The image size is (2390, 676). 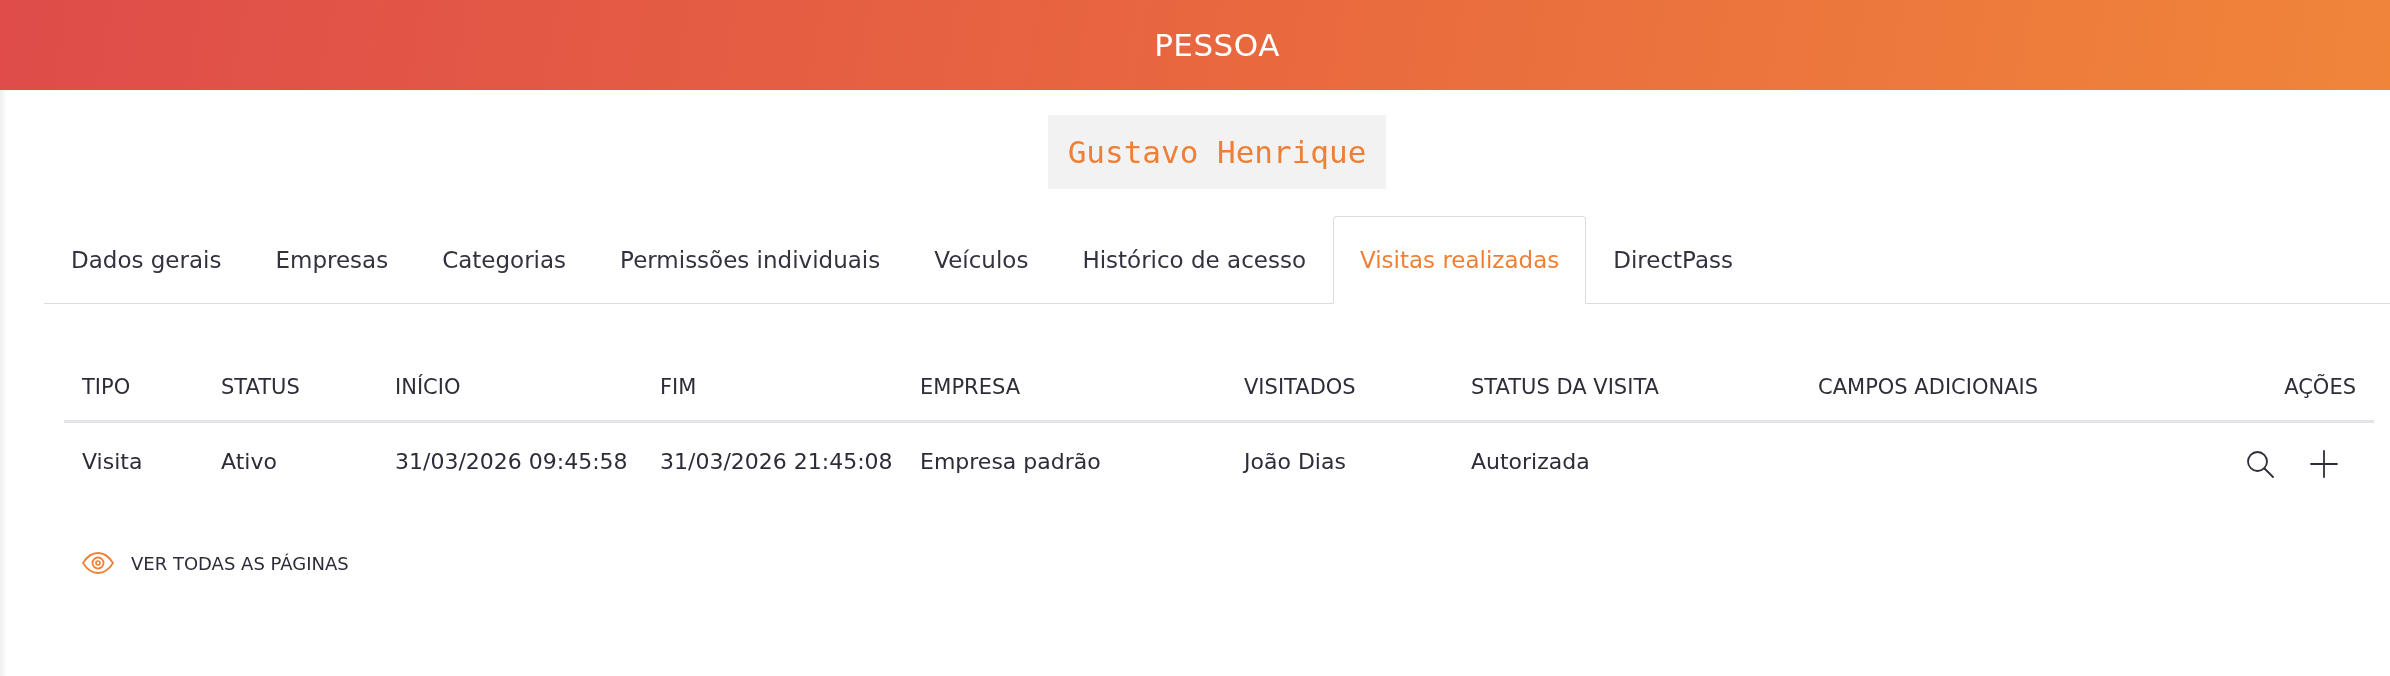 What do you see at coordinates (146, 260) in the screenshot?
I see `tab: Dados gerais` at bounding box center [146, 260].